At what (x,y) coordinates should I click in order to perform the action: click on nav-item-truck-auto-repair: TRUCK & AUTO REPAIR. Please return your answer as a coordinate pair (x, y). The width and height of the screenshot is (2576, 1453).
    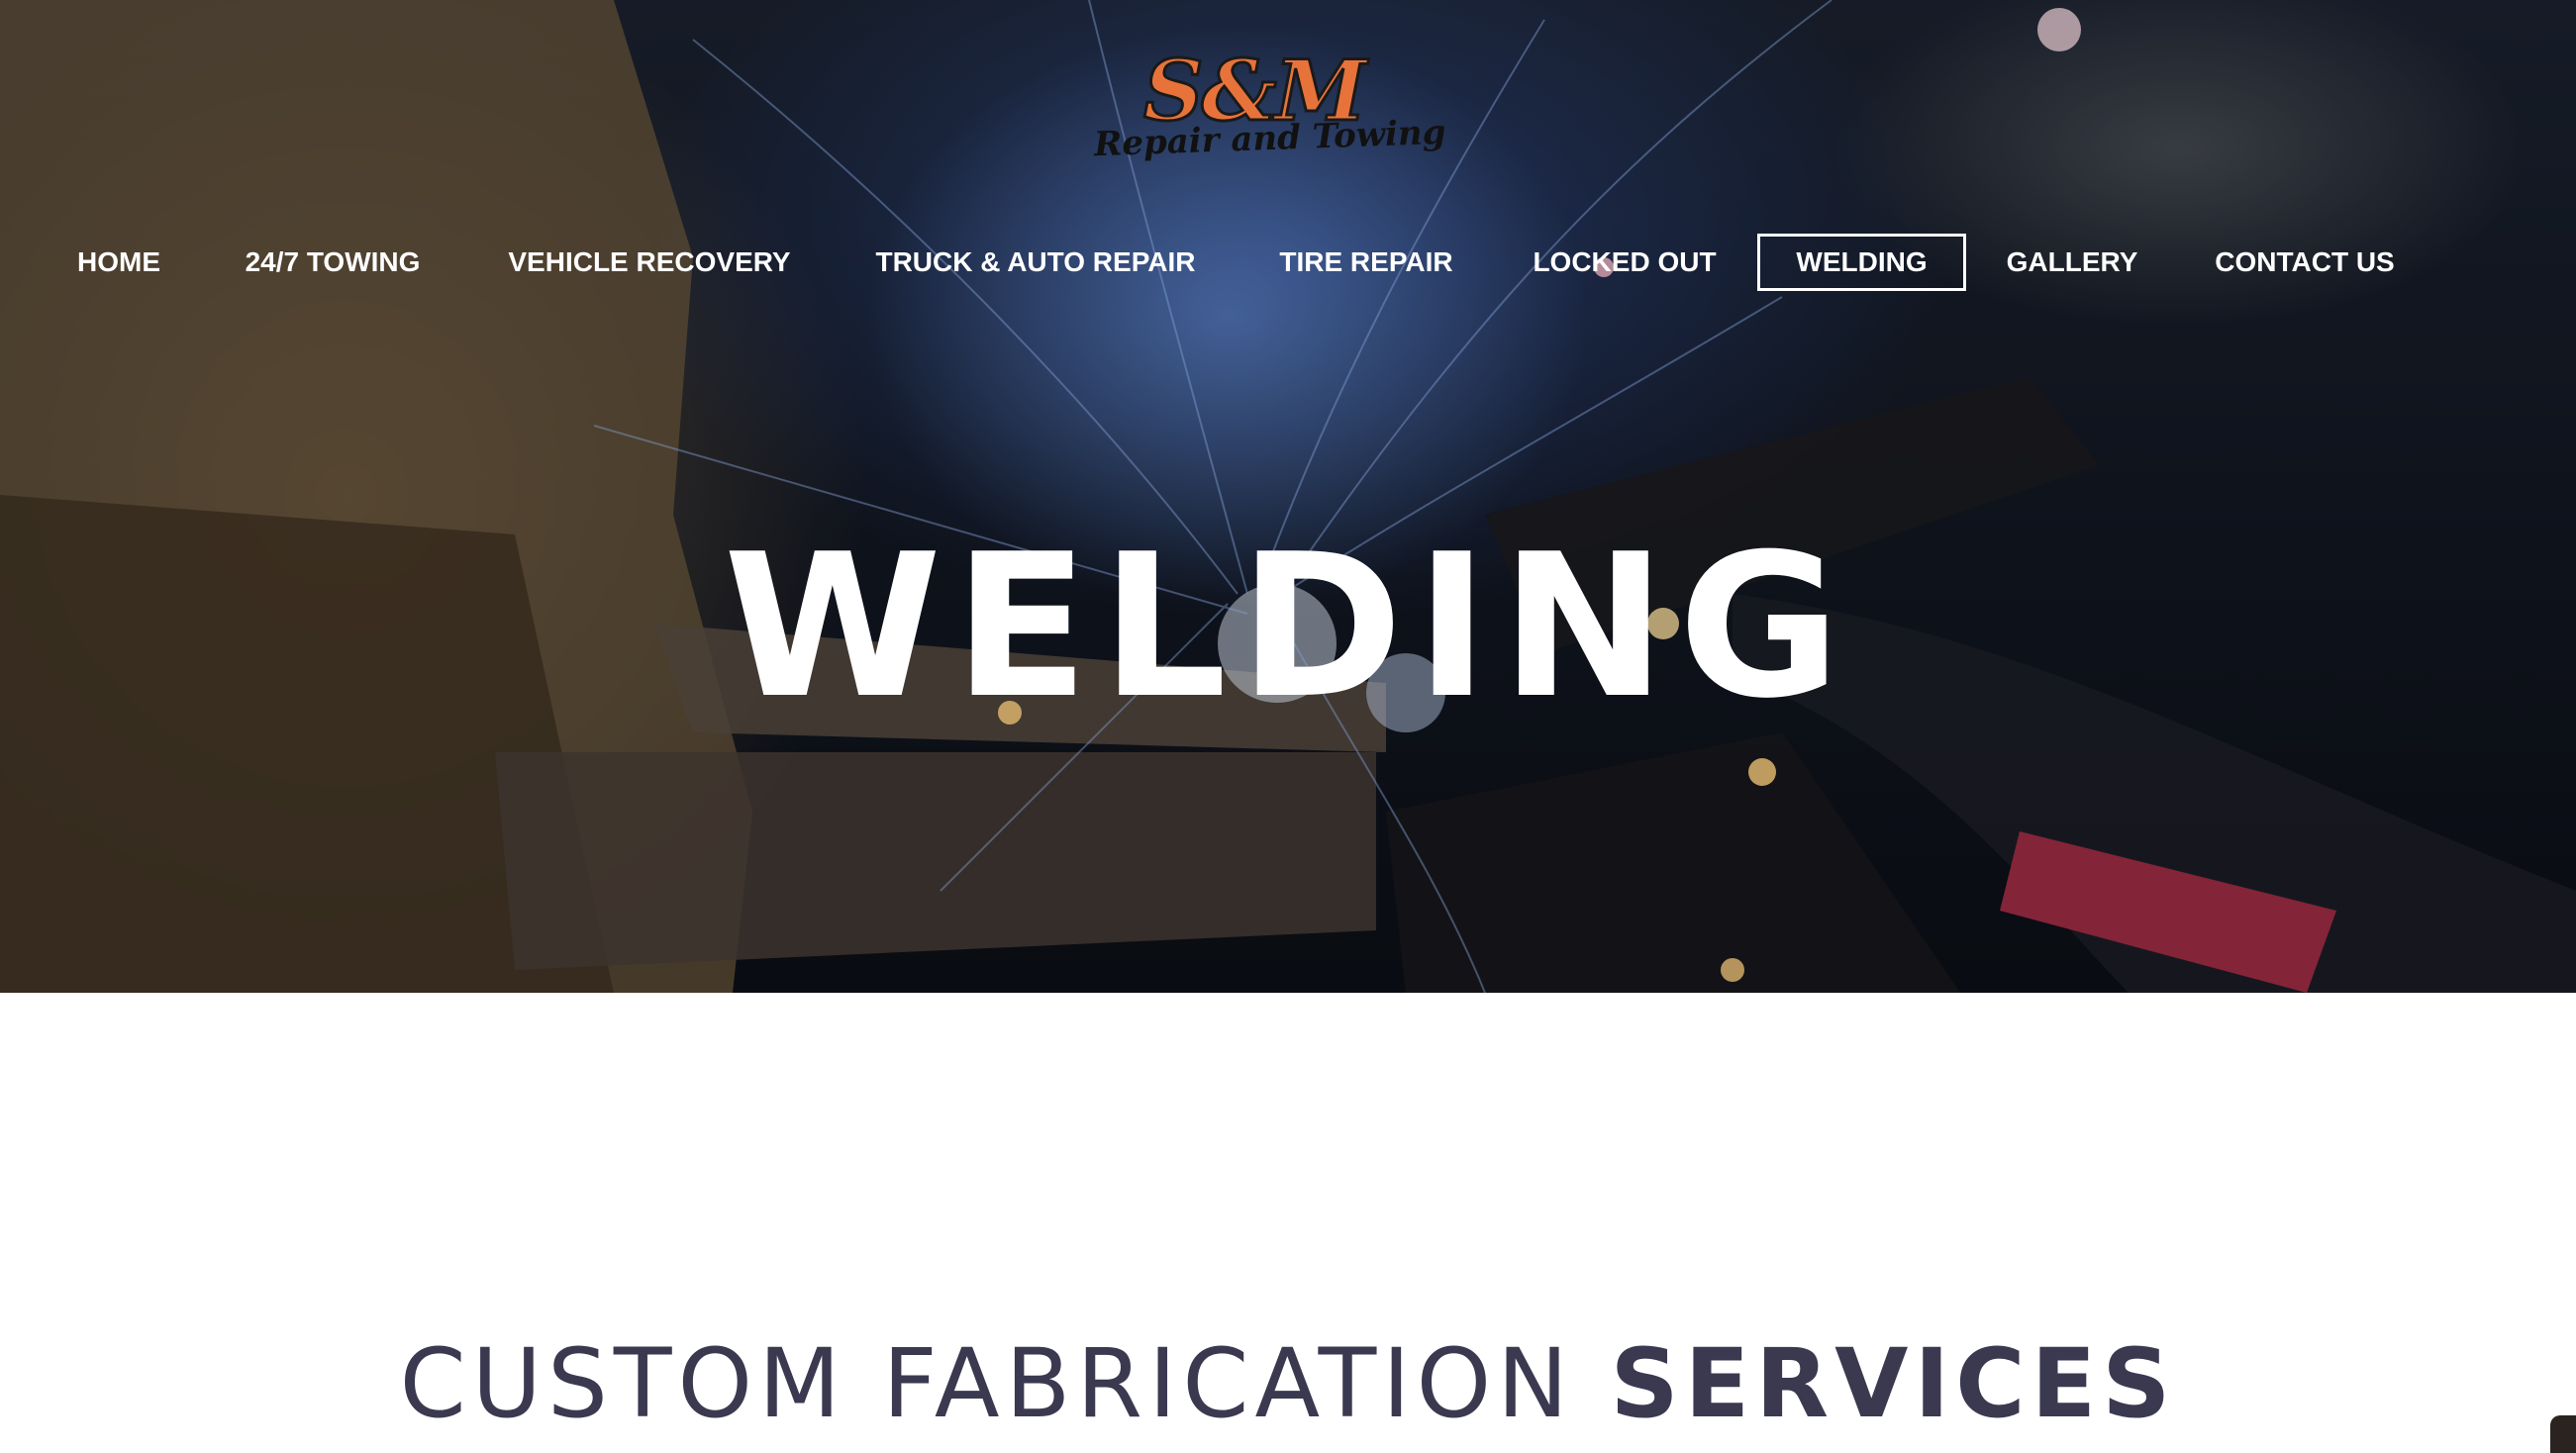
    Looking at the image, I should click on (1035, 262).